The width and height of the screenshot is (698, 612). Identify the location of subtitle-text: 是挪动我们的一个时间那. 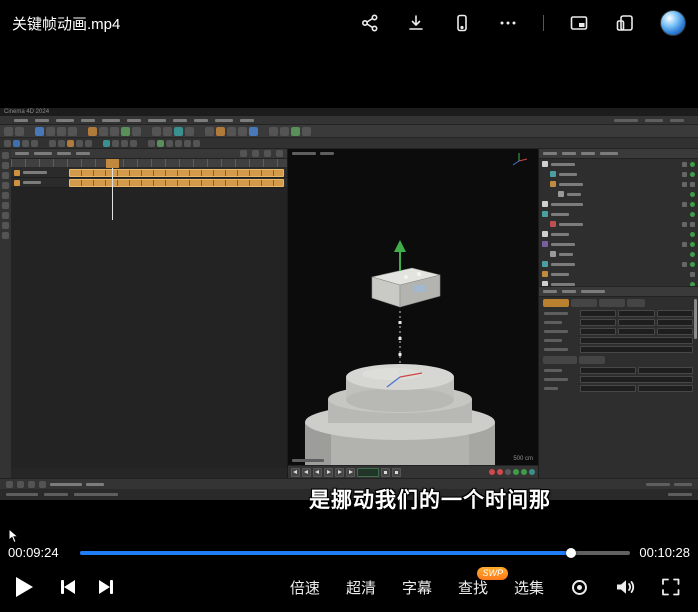
(430, 500).